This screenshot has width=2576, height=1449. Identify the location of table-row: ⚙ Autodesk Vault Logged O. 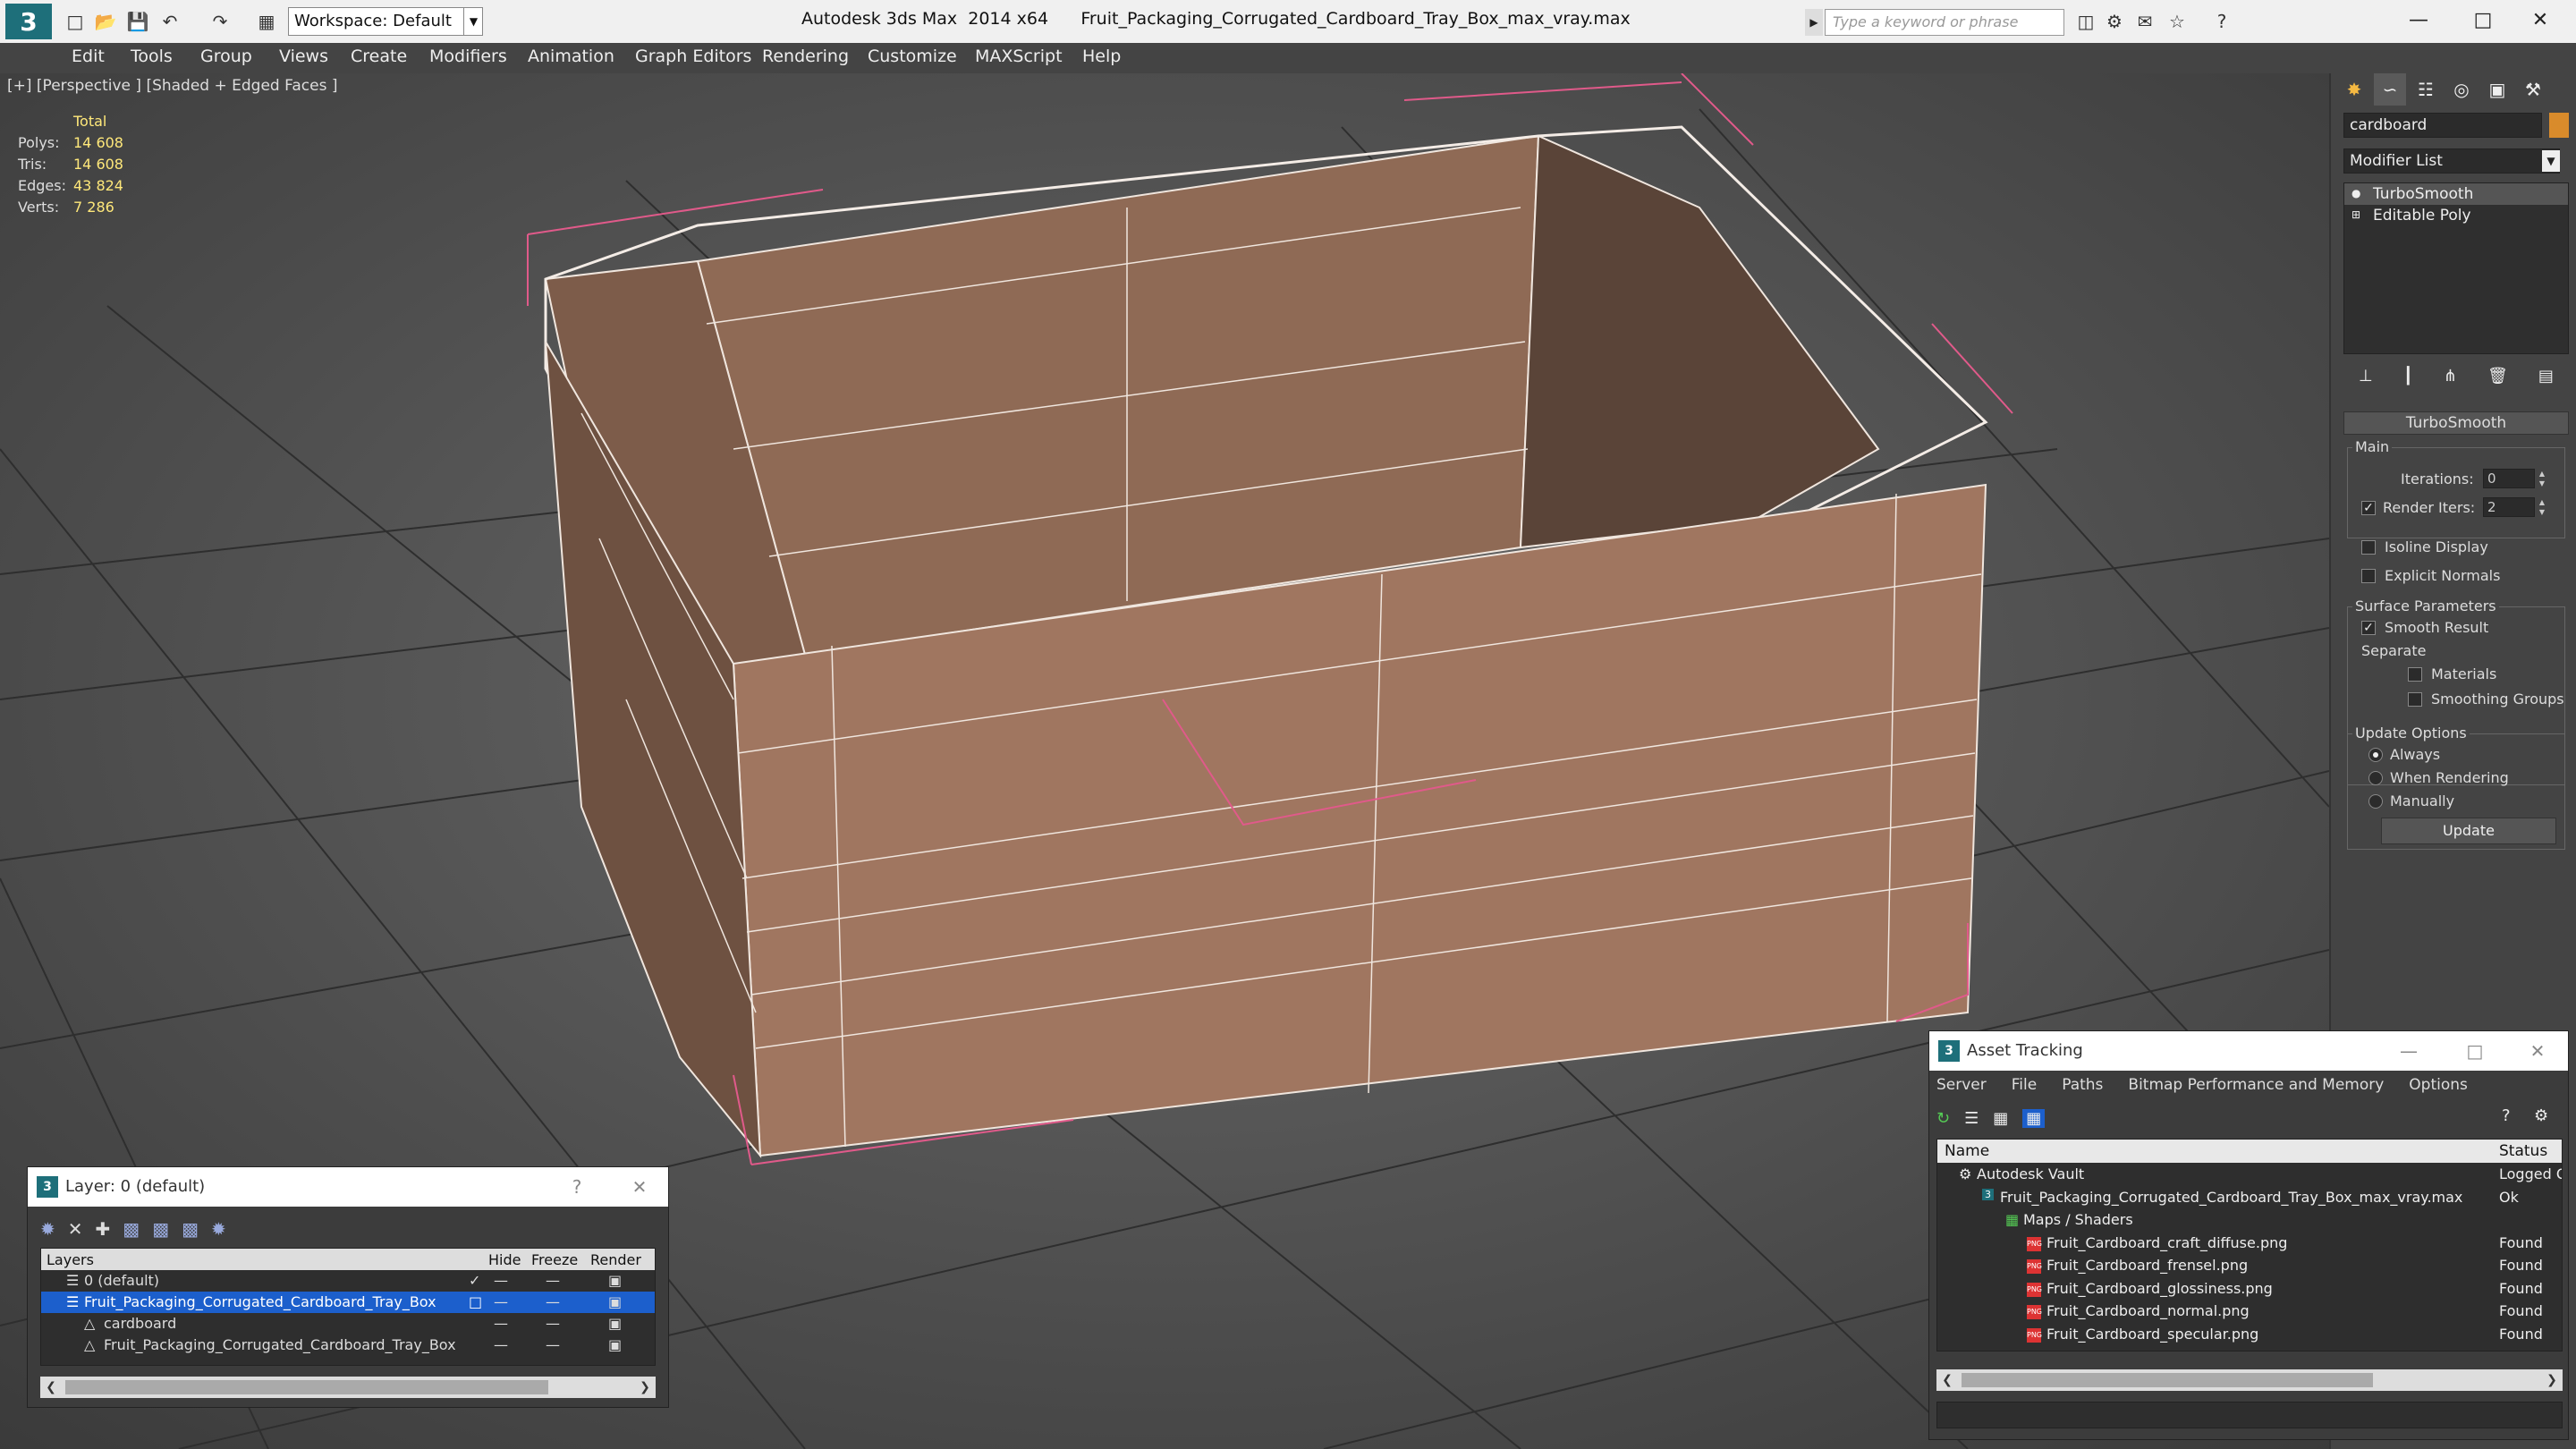
(2249, 1174).